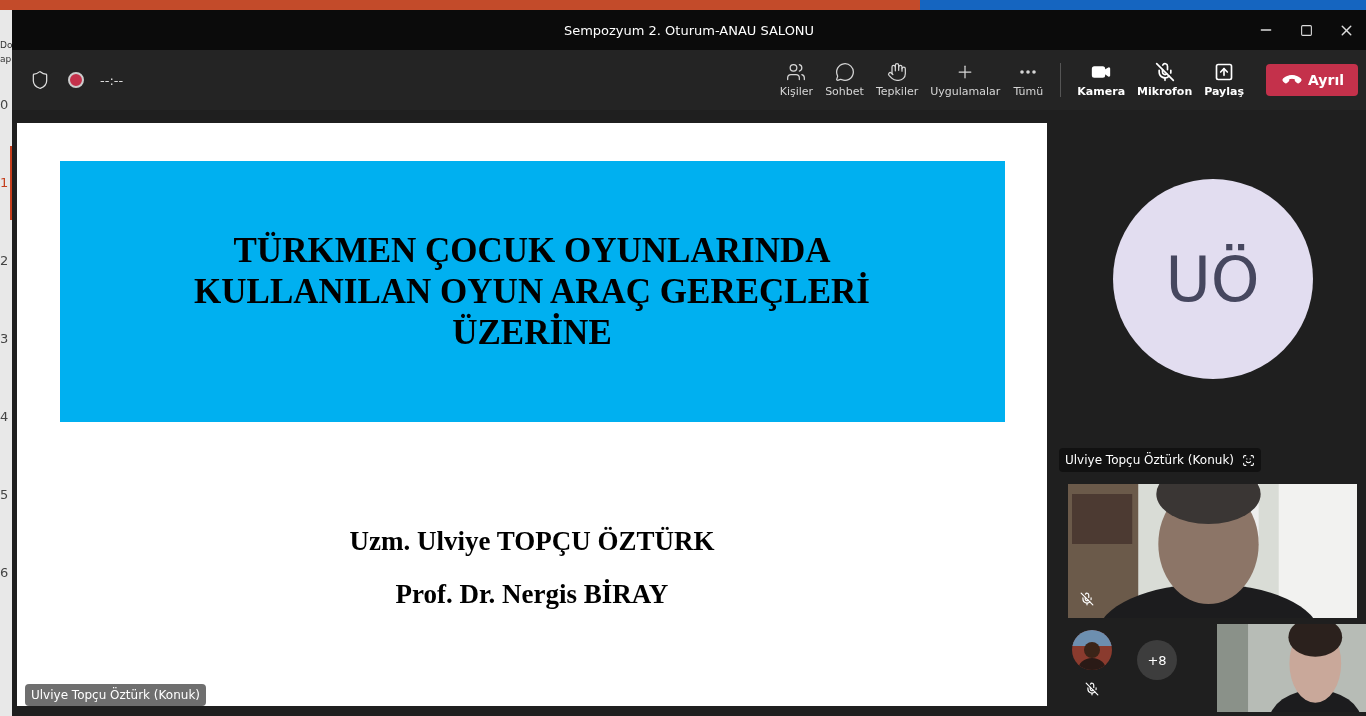  I want to click on toolbar-button: Tümü, so click(1028, 80).